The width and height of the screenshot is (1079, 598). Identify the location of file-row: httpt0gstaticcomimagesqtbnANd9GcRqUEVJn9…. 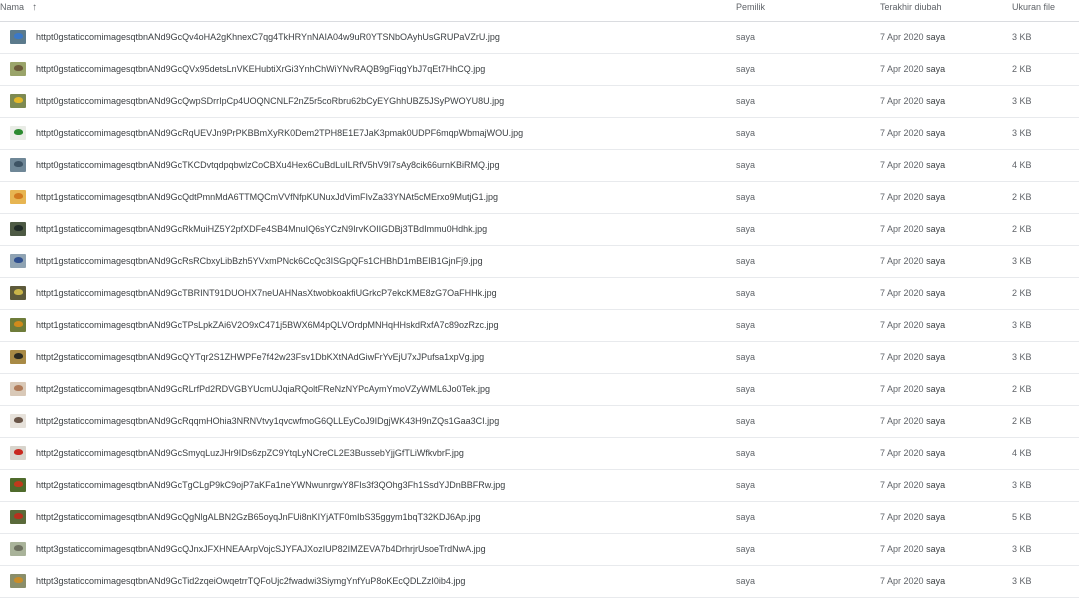
(539, 134).